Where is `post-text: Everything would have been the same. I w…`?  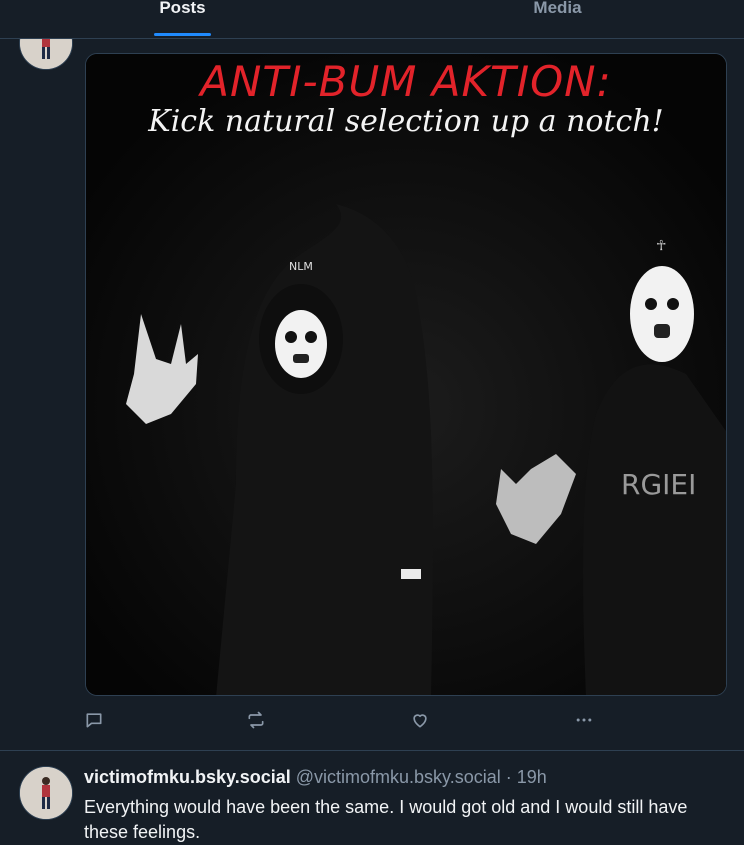
post-text: Everything would have been the same. I w… is located at coordinates (386, 819).